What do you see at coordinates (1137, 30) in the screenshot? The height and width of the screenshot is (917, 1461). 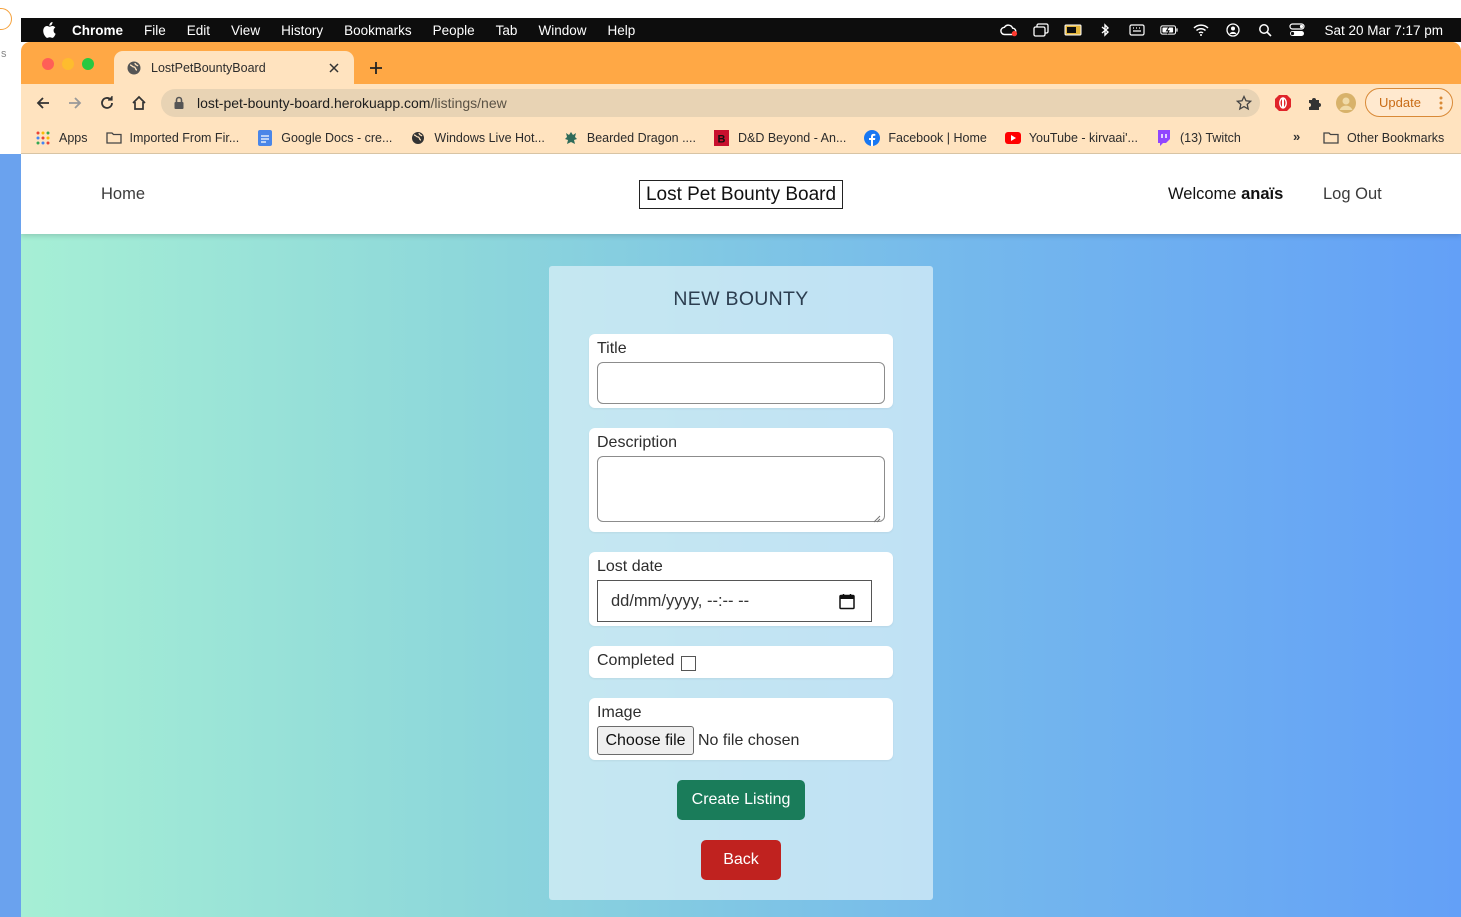 I see `keyboard-icon` at bounding box center [1137, 30].